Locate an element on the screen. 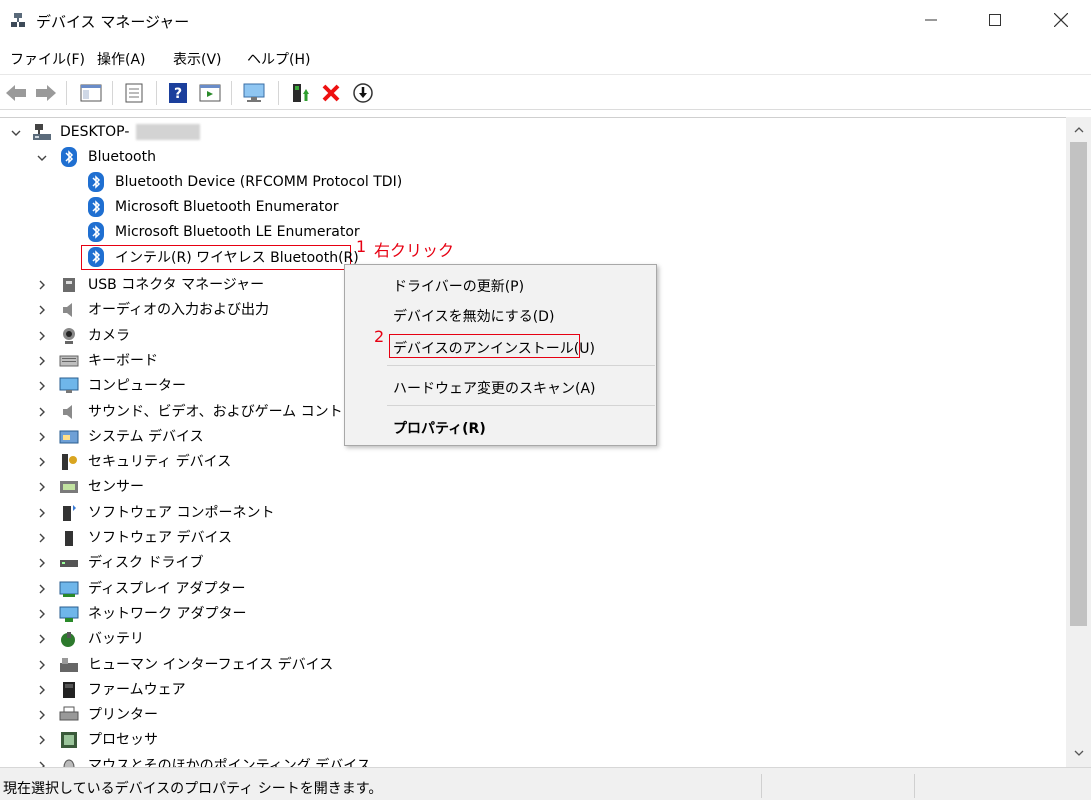 This screenshot has height=800, width=1091. maximize-button is located at coordinates (995, 20).